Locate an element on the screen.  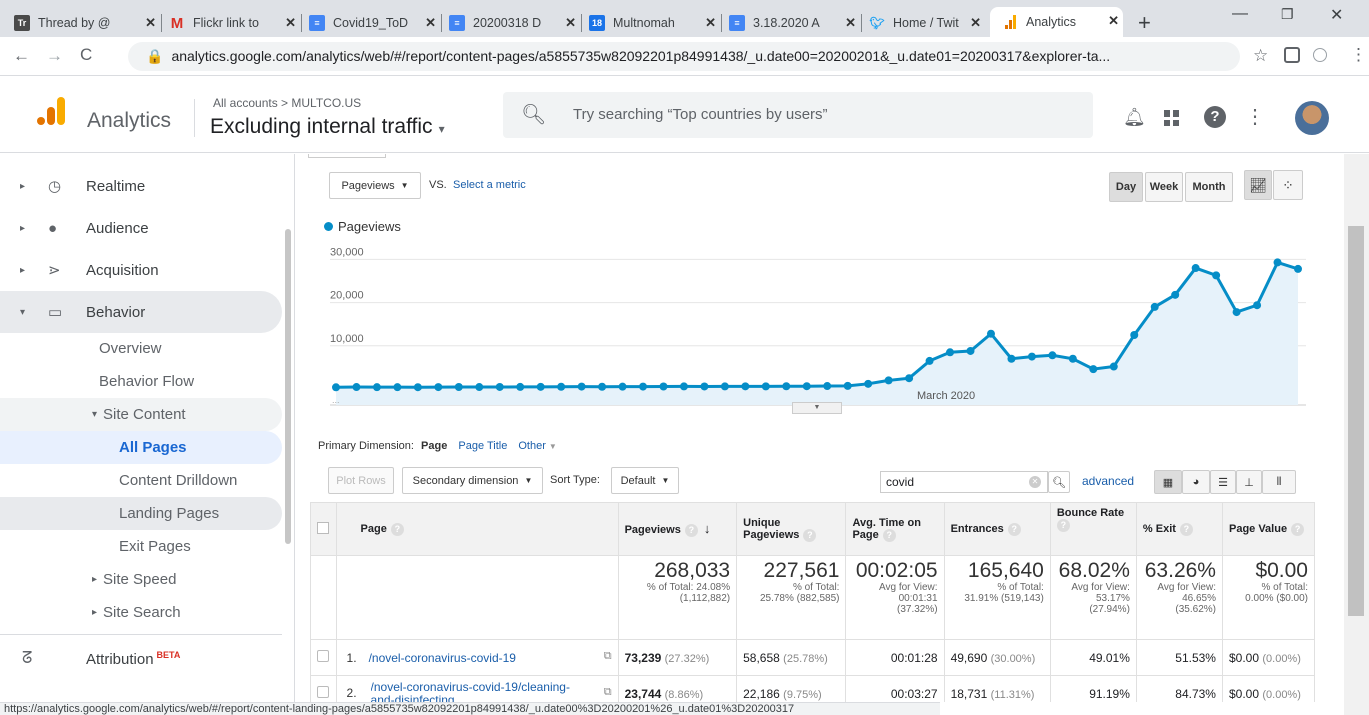
app-name: Analytics is located at coordinates (129, 121).